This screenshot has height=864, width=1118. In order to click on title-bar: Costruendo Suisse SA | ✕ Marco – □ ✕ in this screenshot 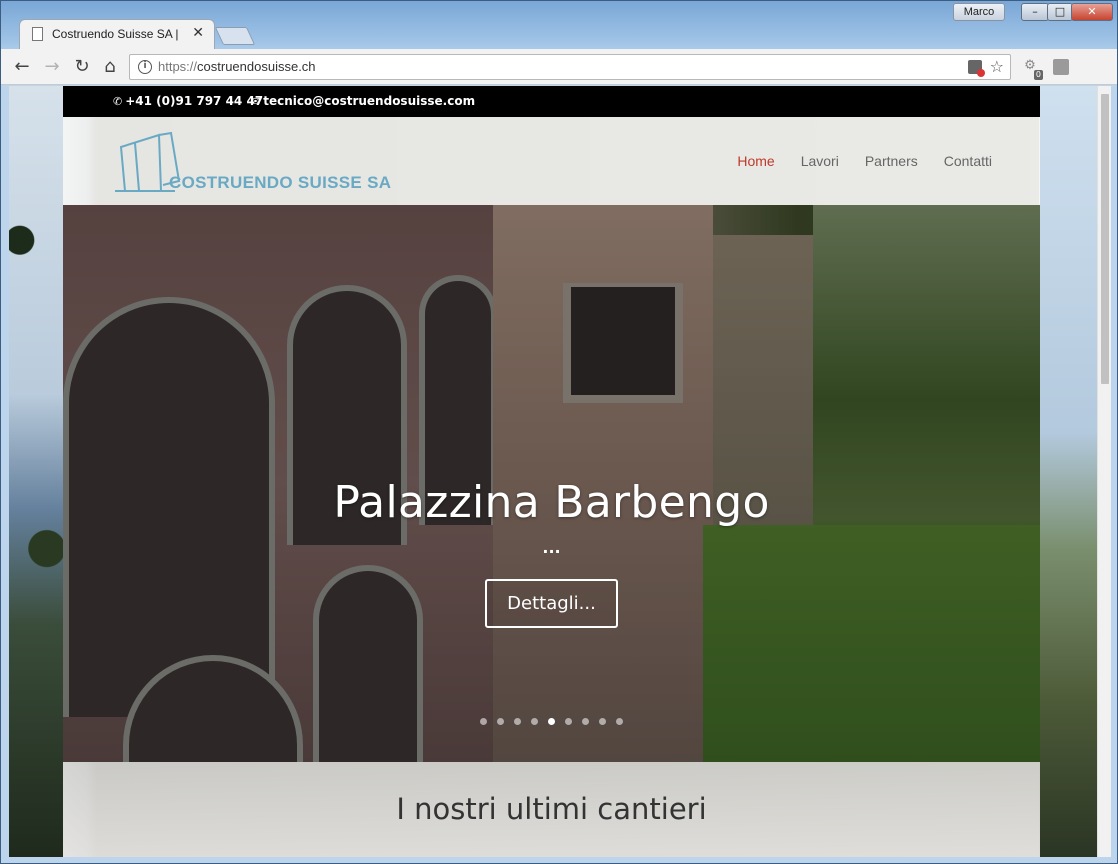, I will do `click(559, 25)`.